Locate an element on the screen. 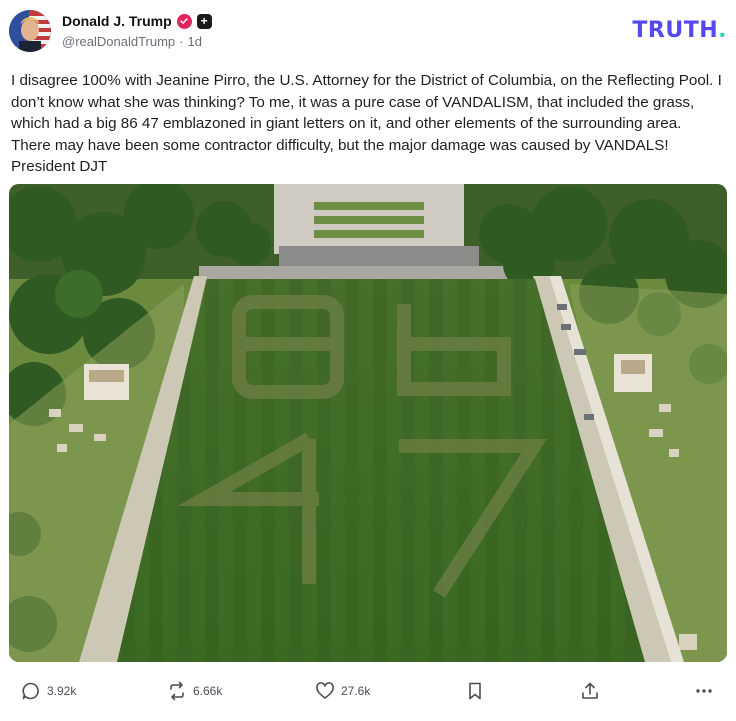 This screenshot has width=736, height=721. truth-logo: TRUTH. is located at coordinates (679, 30).